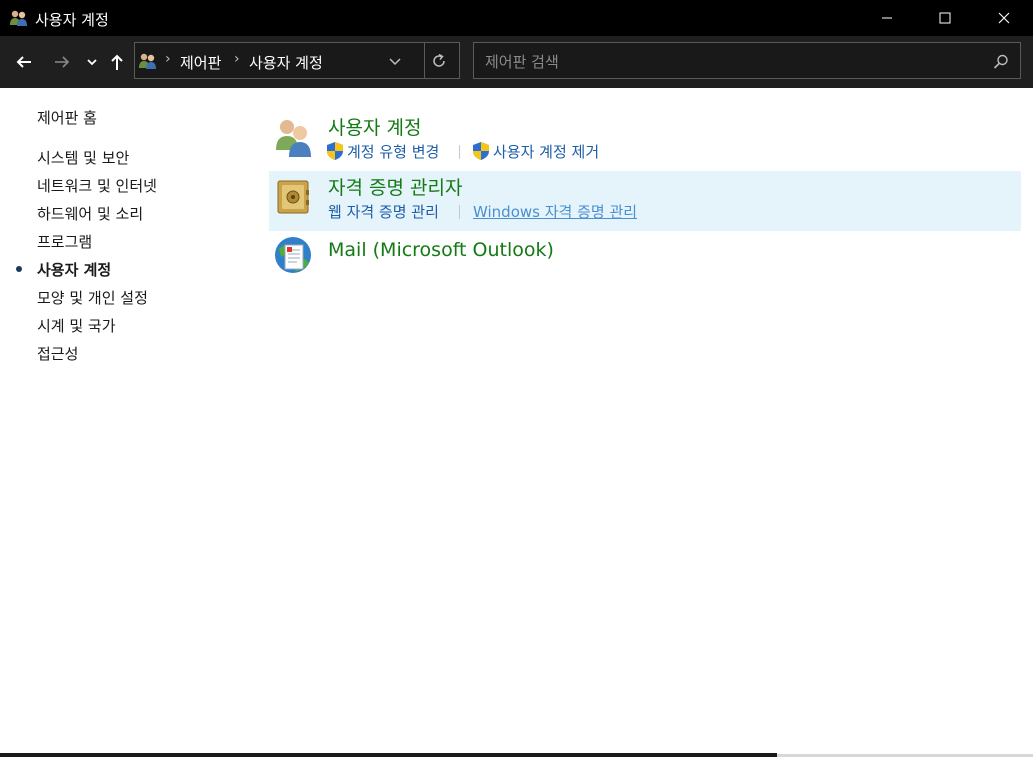 The width and height of the screenshot is (1033, 757). I want to click on refresh-icon, so click(439, 60).